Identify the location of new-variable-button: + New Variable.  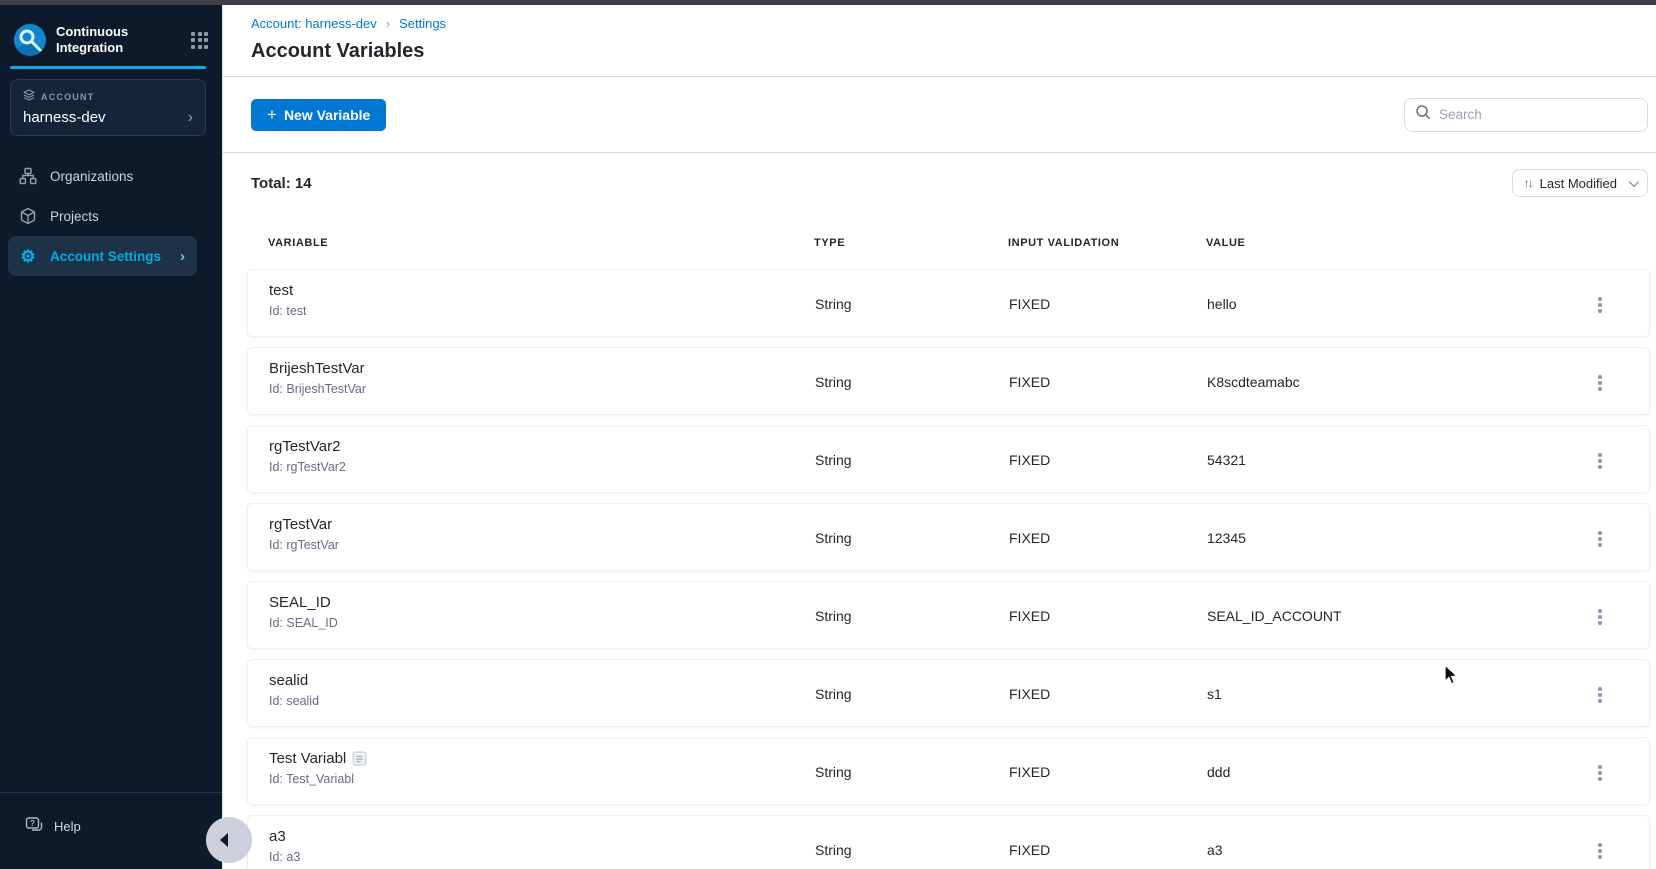
(319, 114).